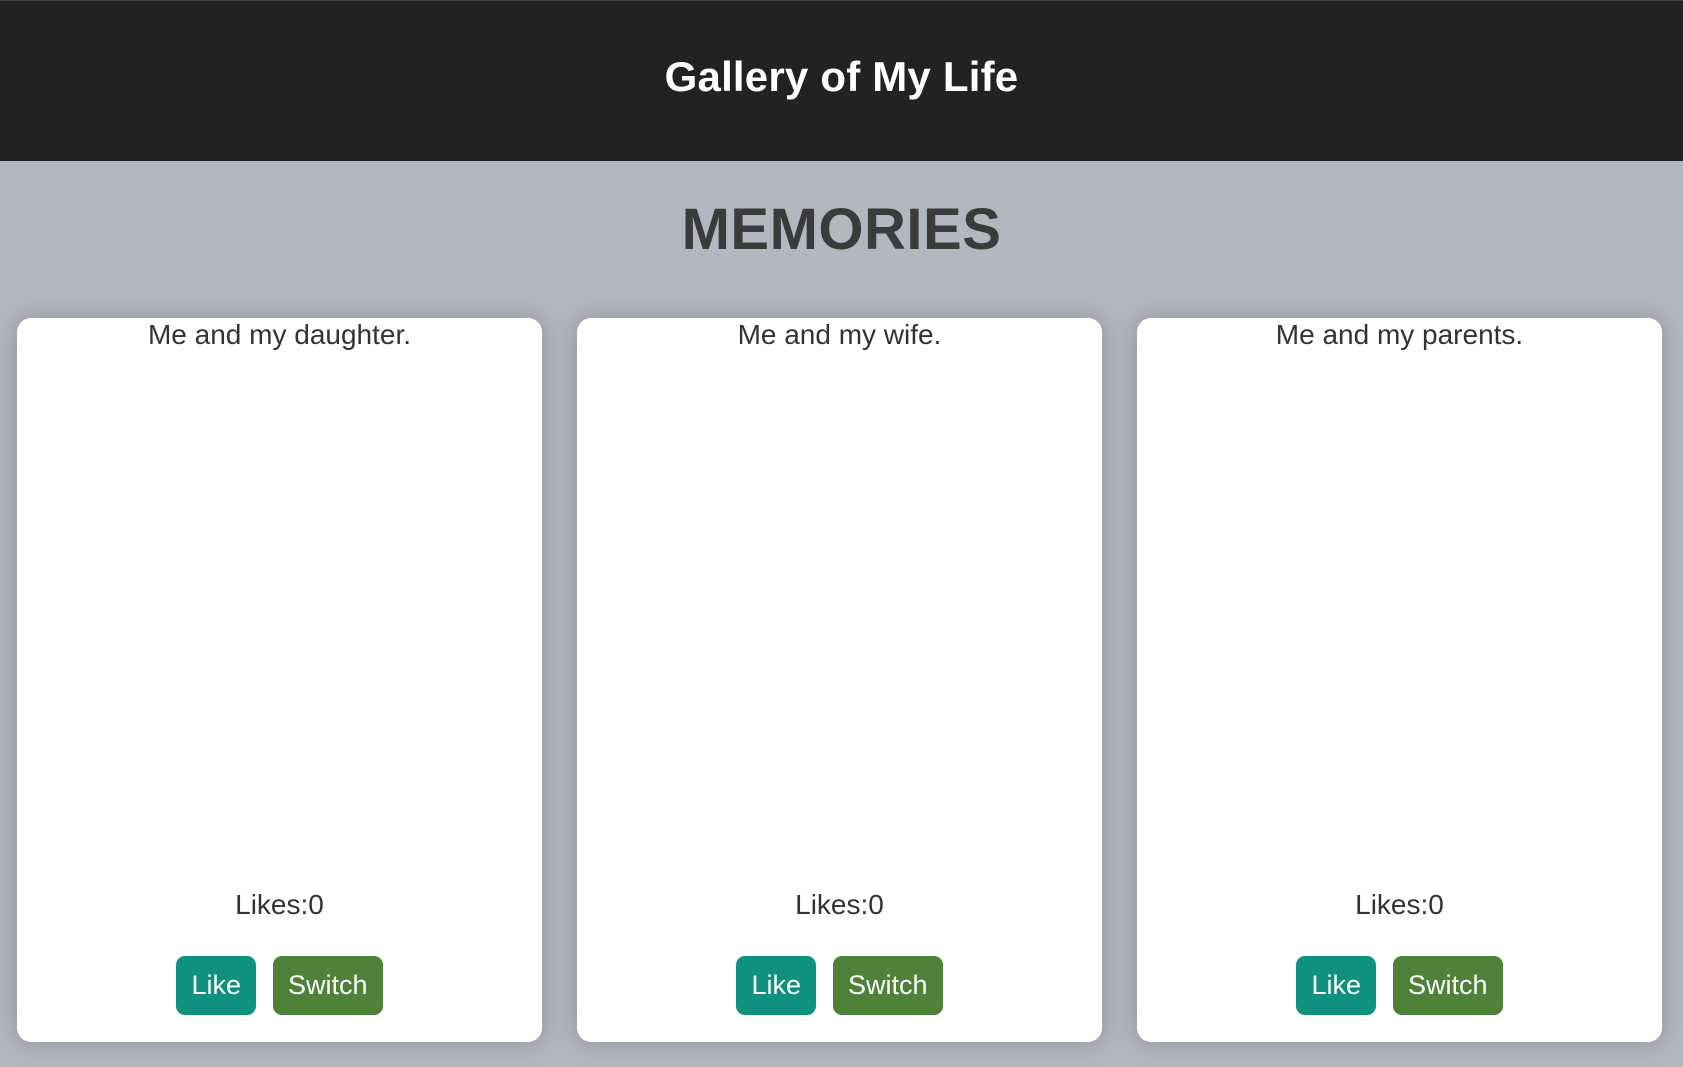 This screenshot has width=1683, height=1067. Describe the element at coordinates (839, 334) in the screenshot. I see `memory-caption: Me and my wife.` at that location.